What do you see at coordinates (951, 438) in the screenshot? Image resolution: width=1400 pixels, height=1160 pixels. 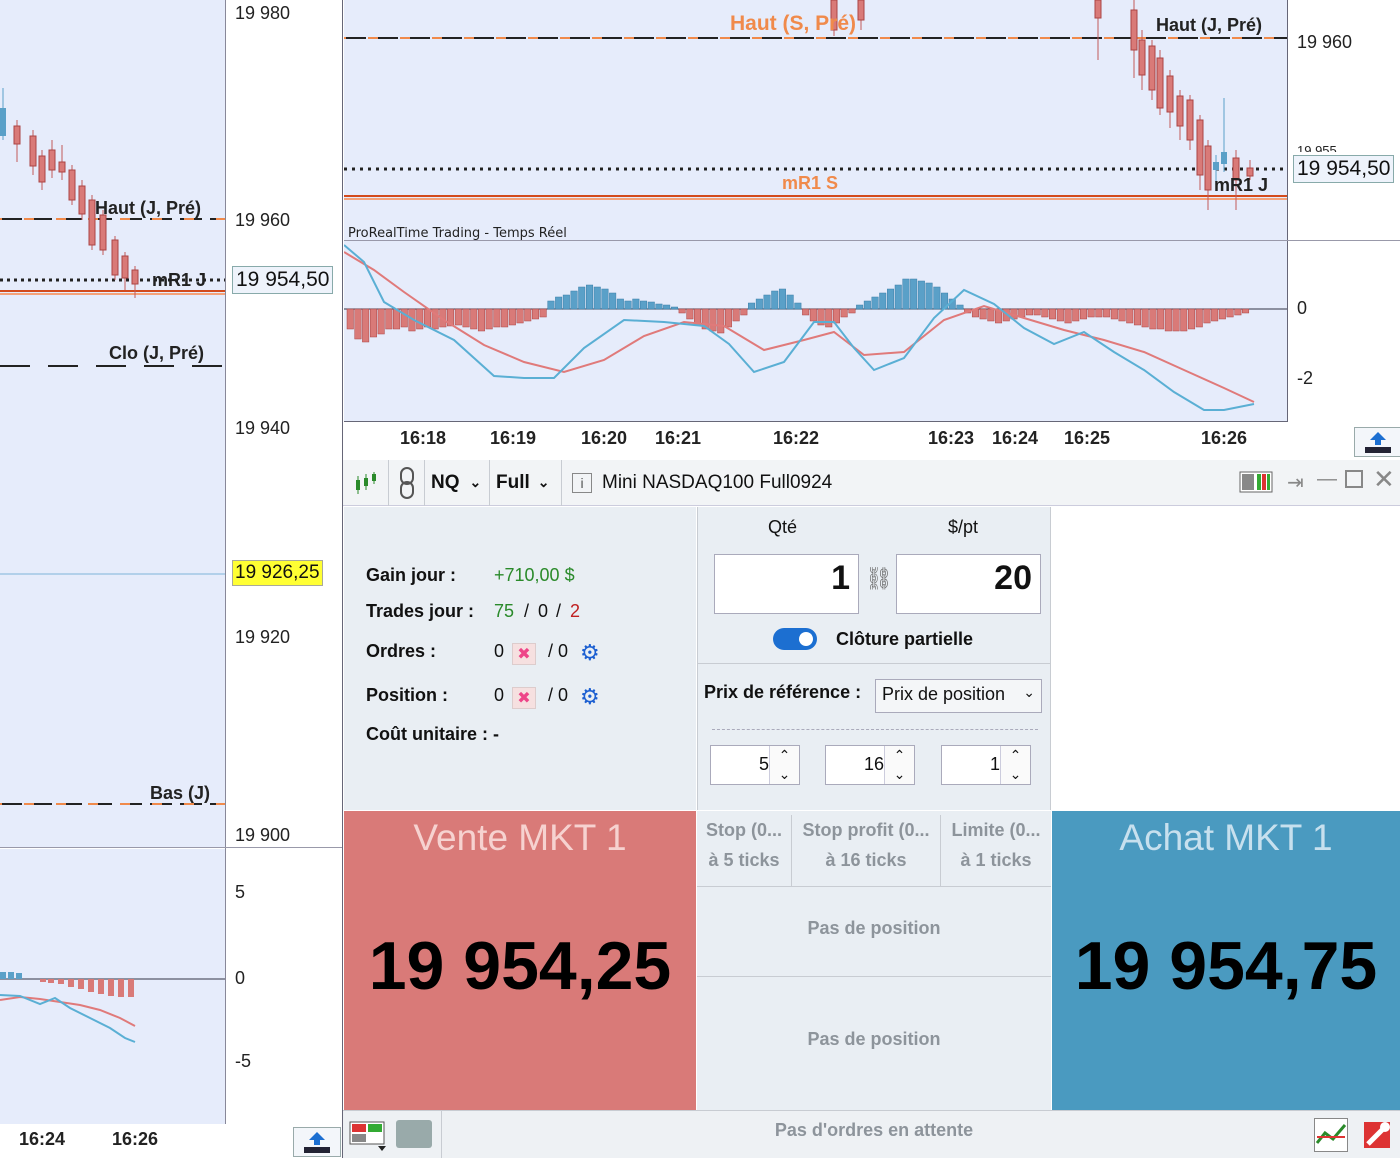 I see `main-time-tick: 16:23` at bounding box center [951, 438].